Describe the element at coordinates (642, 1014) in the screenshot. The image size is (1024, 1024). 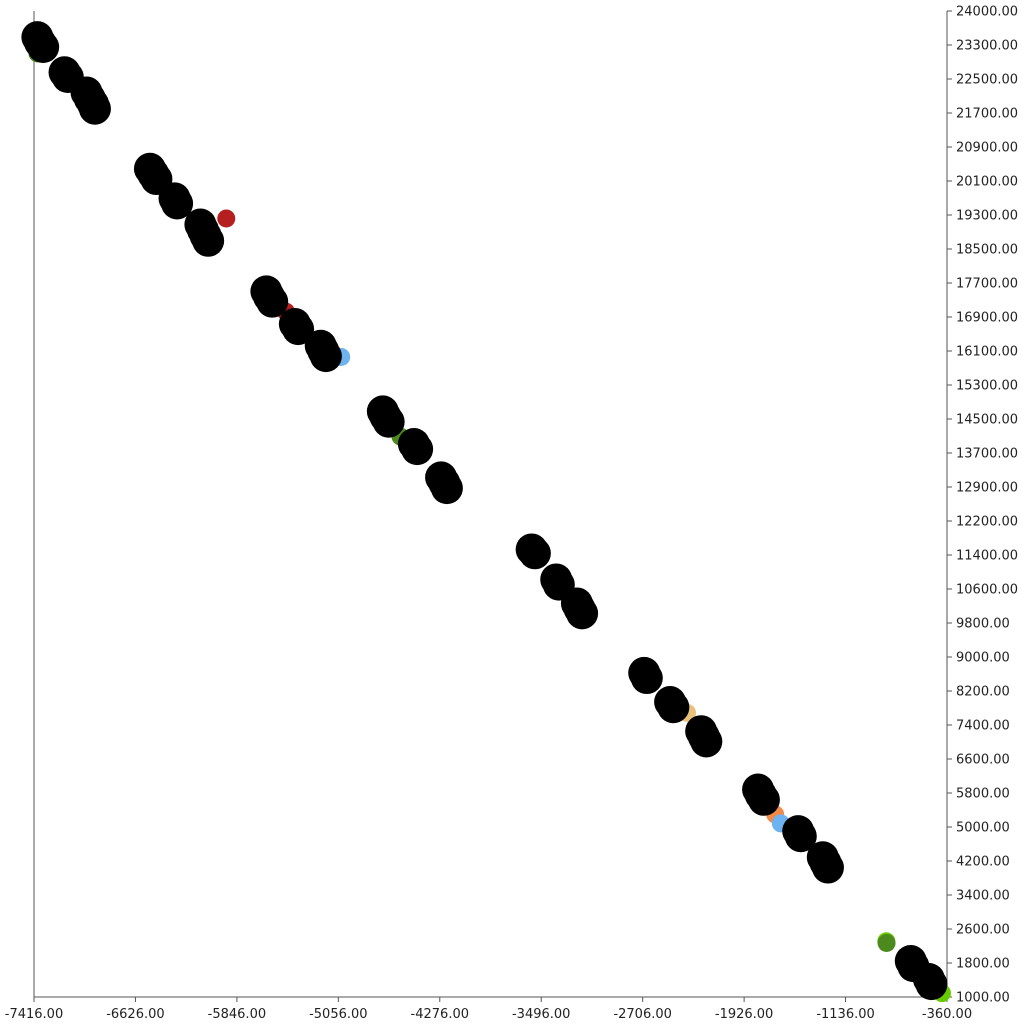
I see `x-tick-label: -2706.00` at that location.